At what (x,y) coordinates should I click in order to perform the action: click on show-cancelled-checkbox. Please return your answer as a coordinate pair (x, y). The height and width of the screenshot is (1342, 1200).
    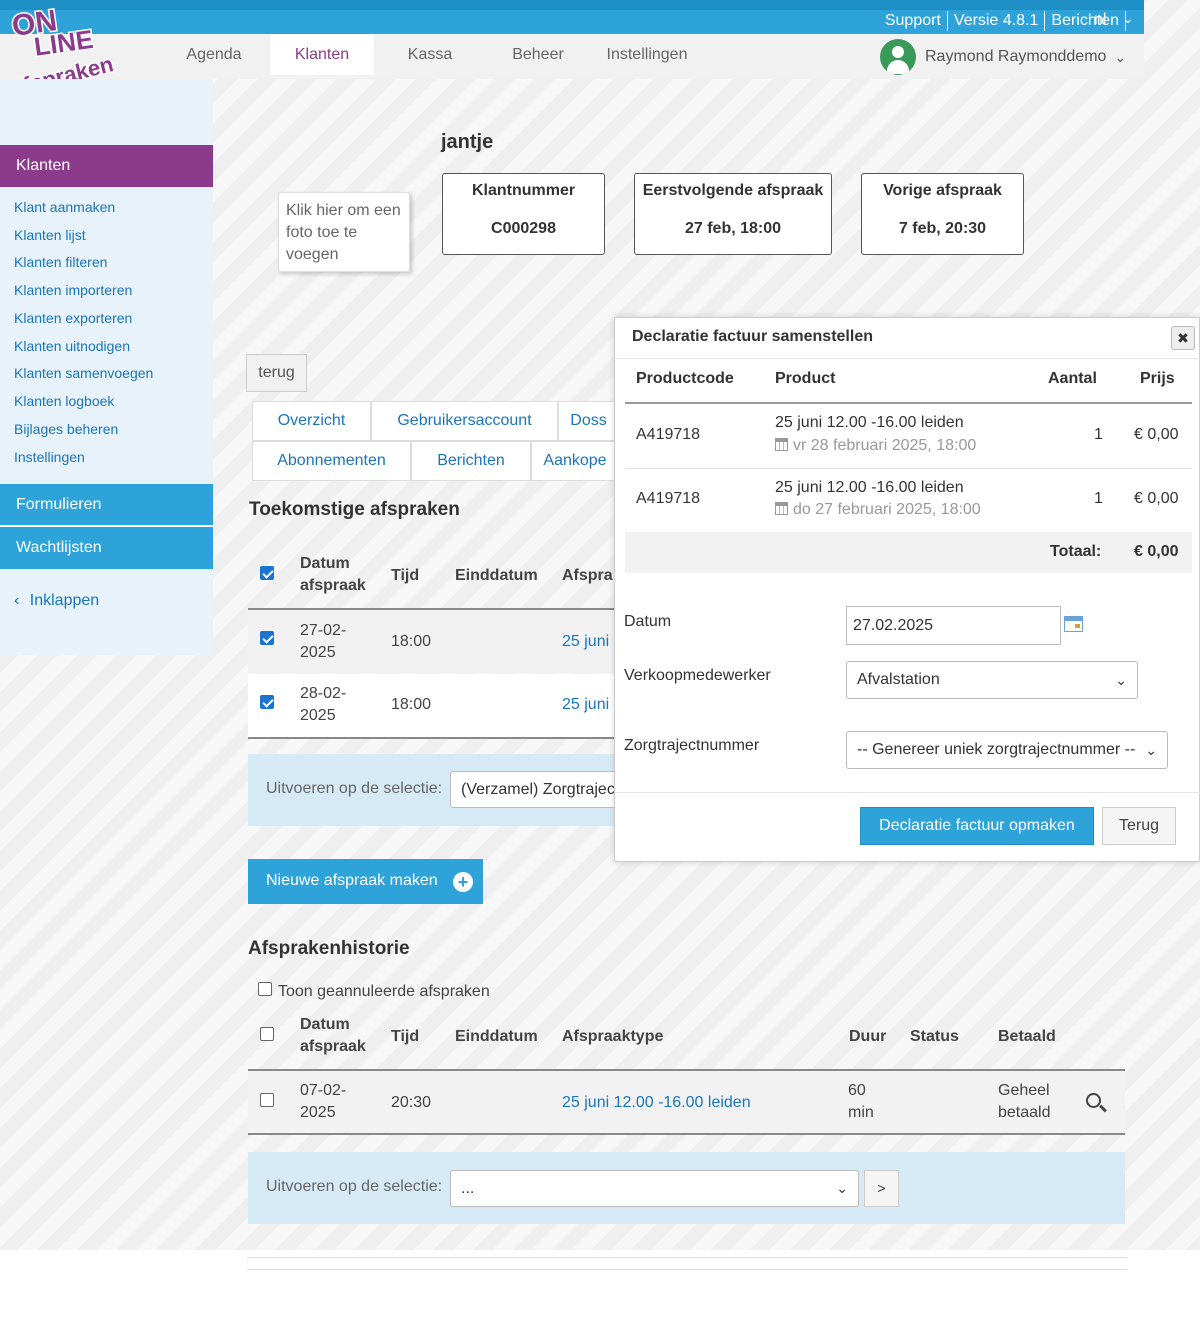
    Looking at the image, I should click on (265, 989).